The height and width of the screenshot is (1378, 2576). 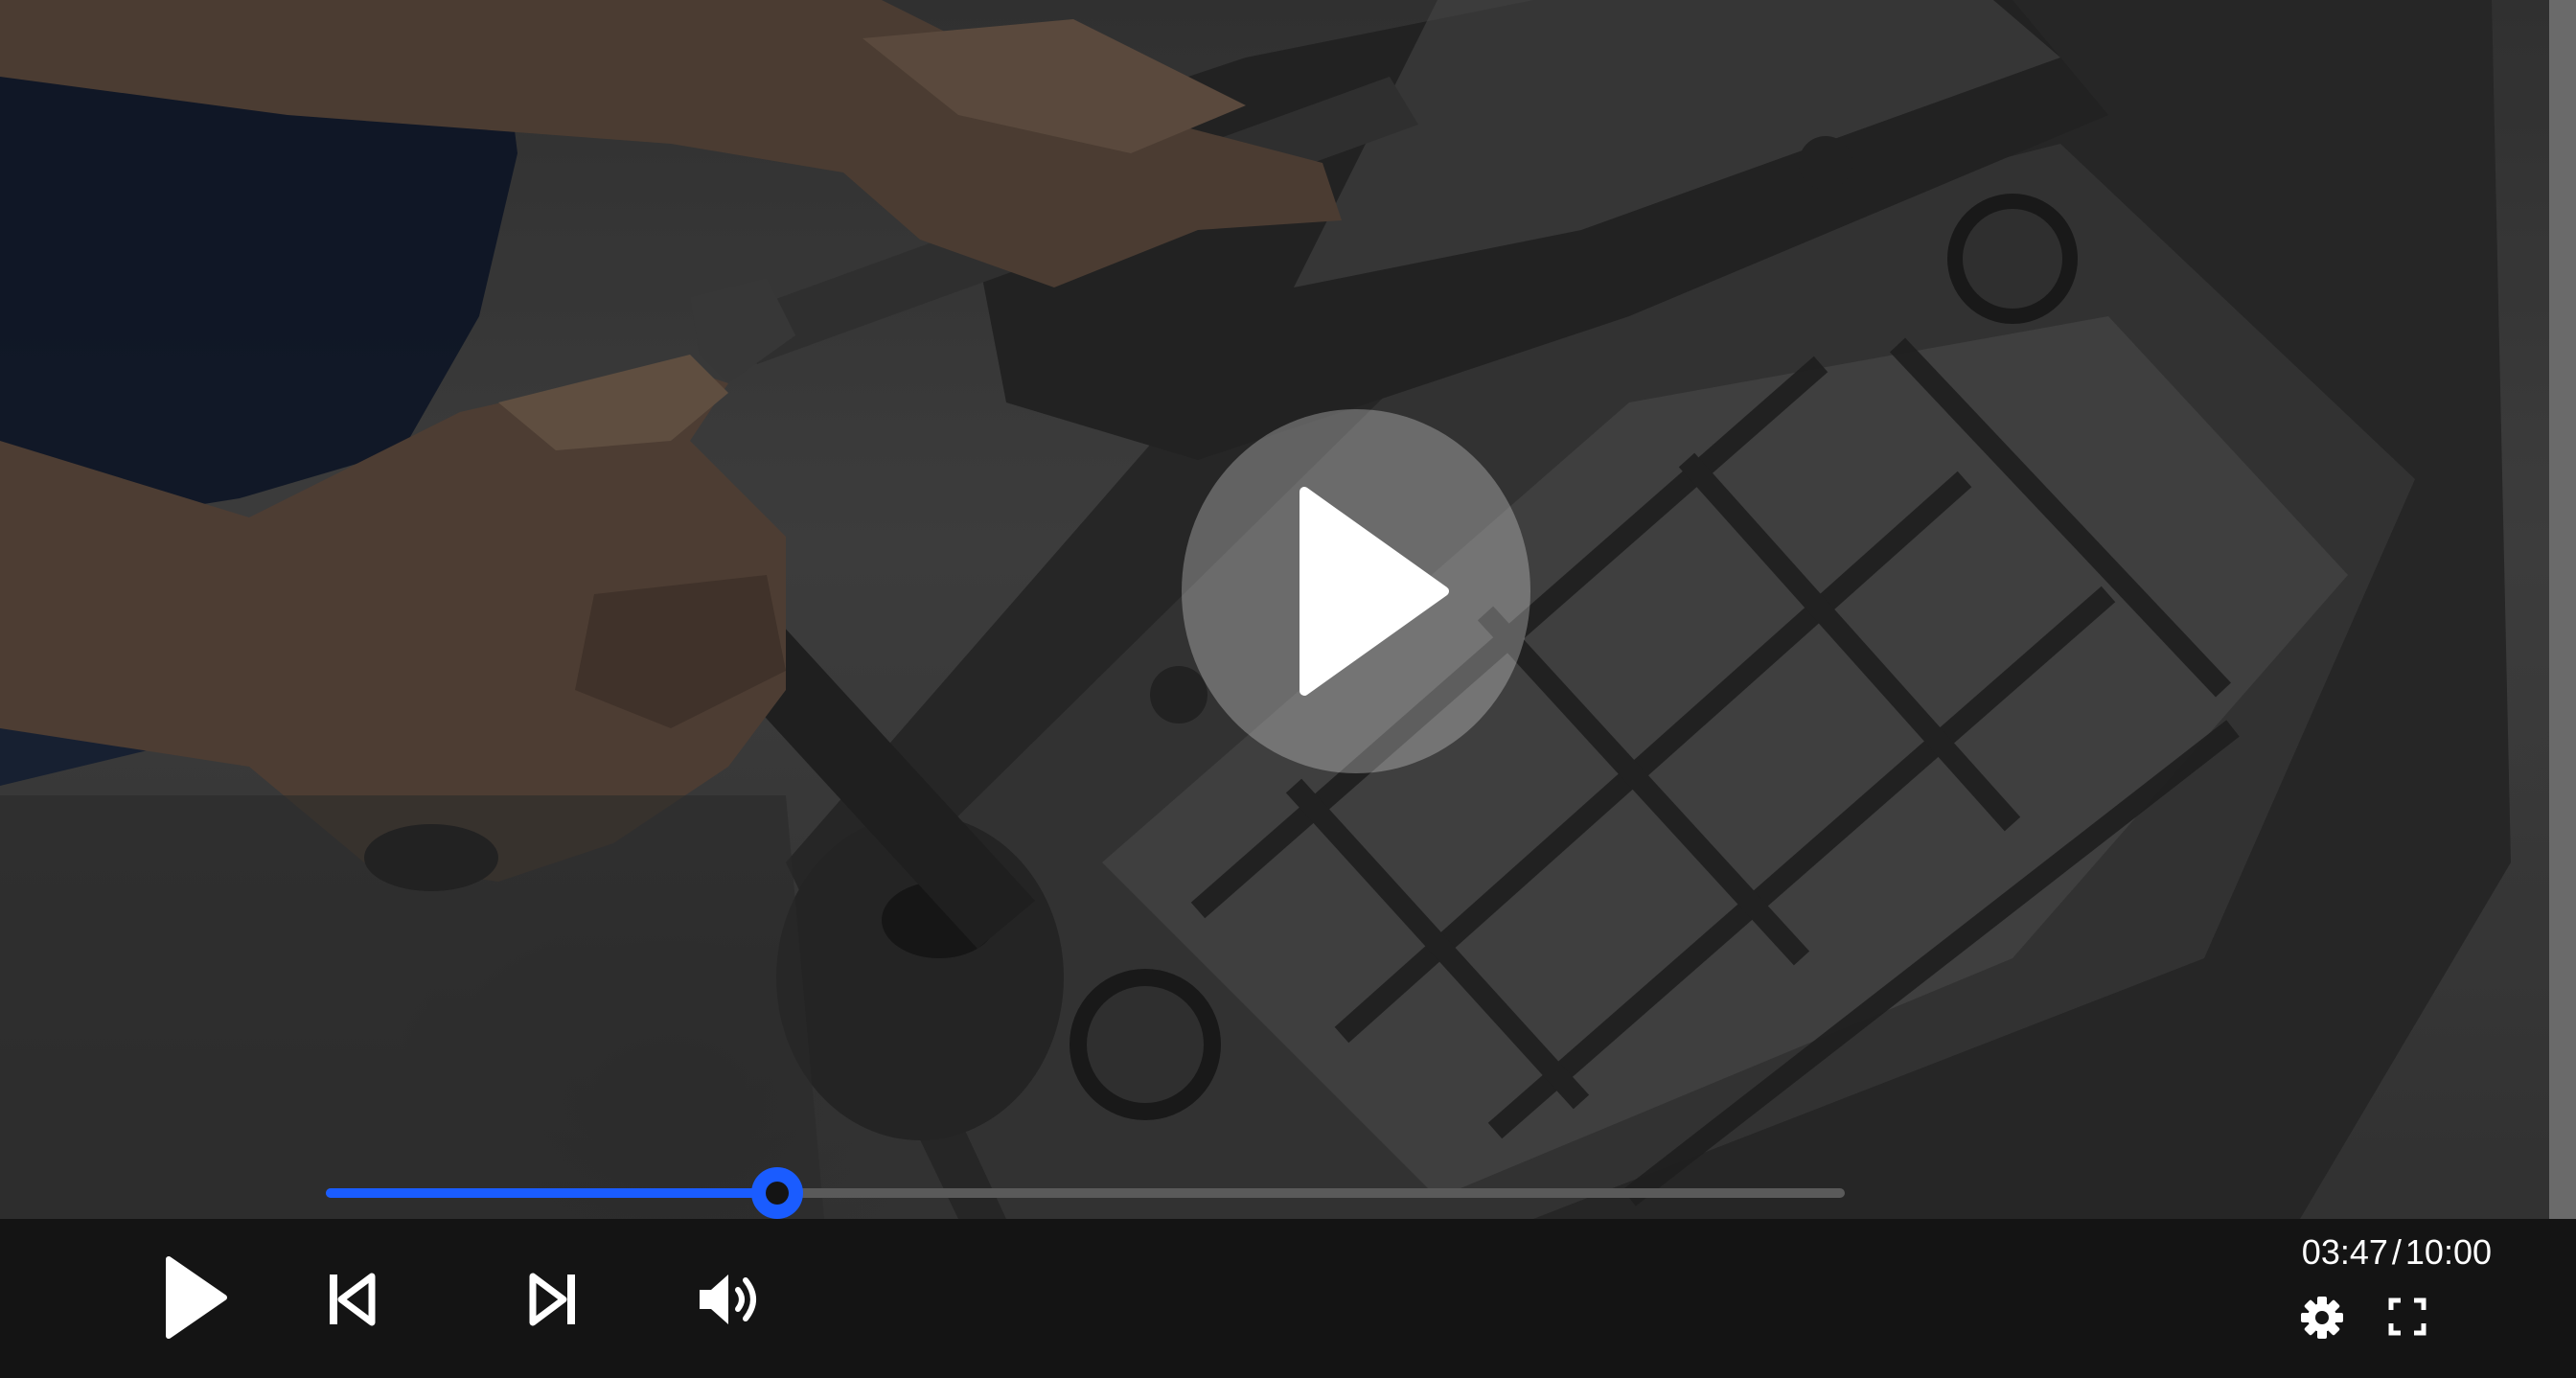 I want to click on settings-button, so click(x=2322, y=1318).